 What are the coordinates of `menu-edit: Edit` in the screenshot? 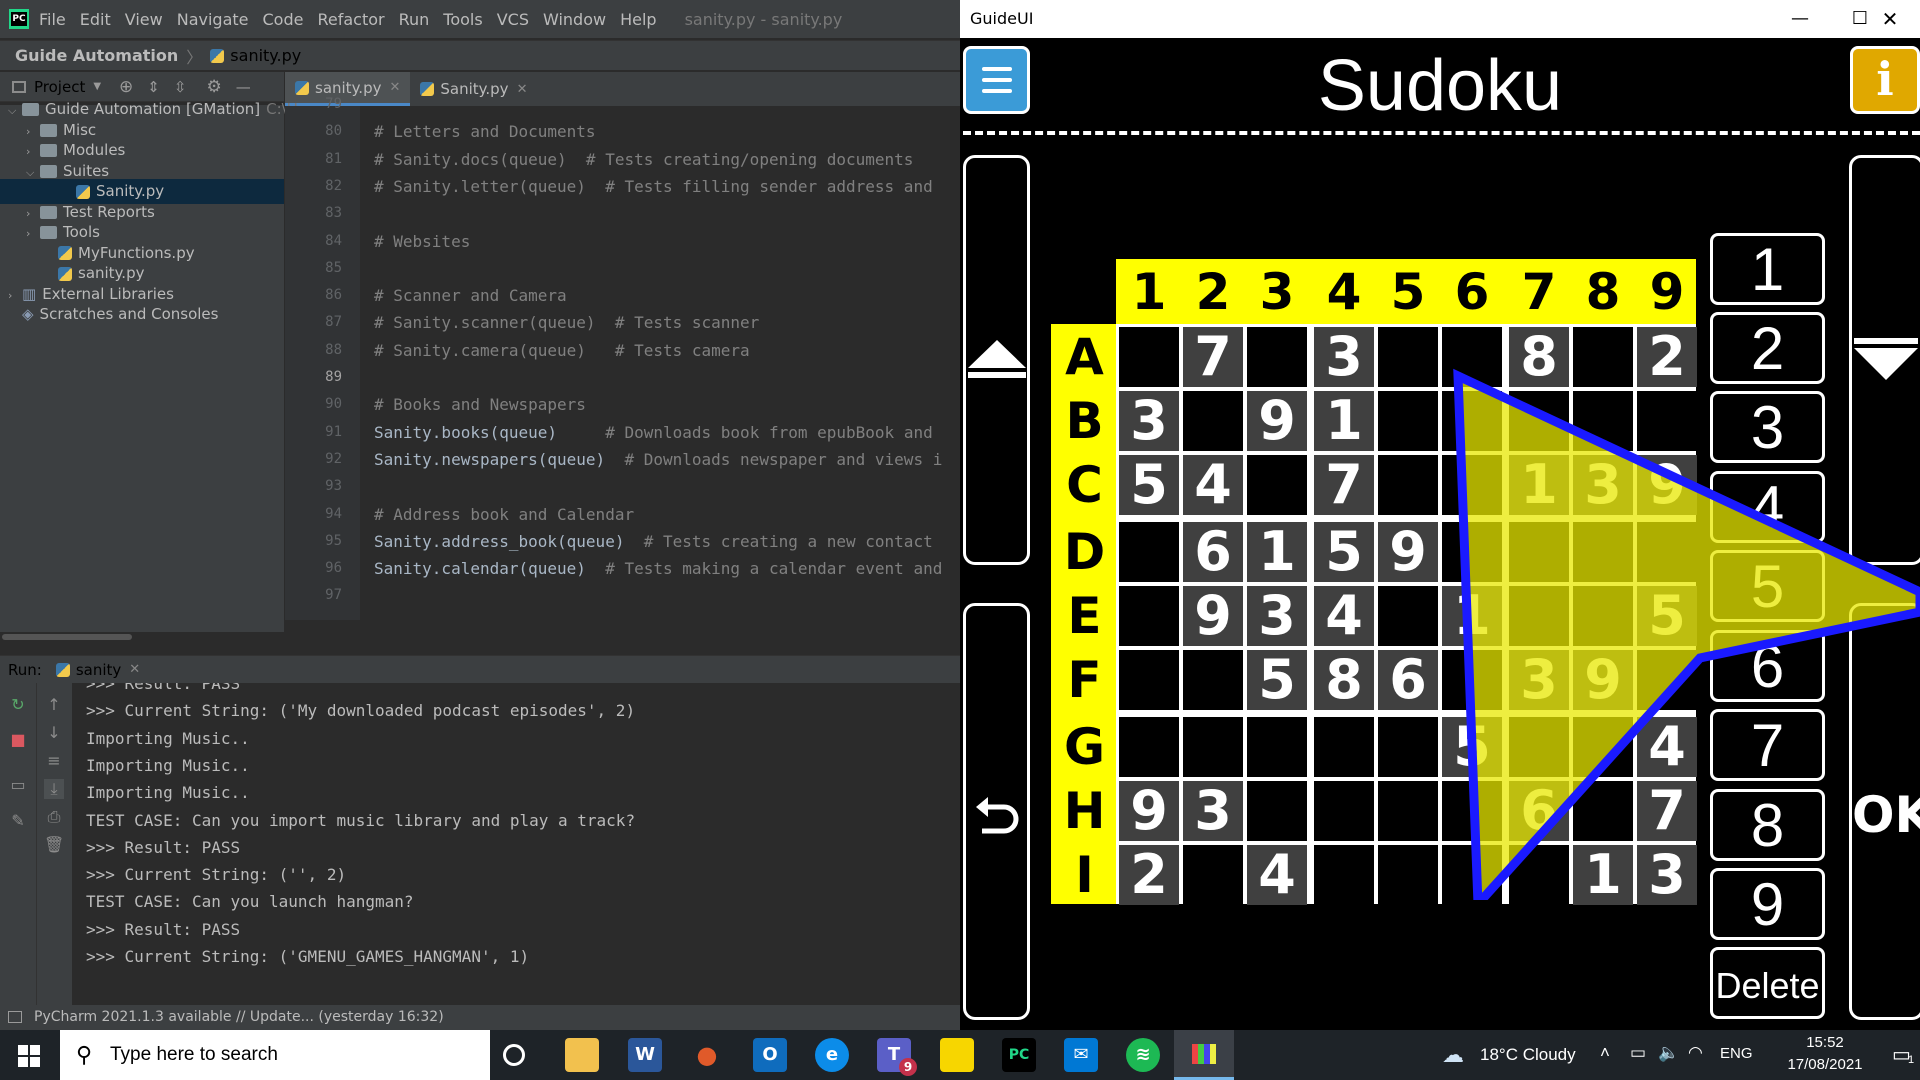 It's located at (95, 19).